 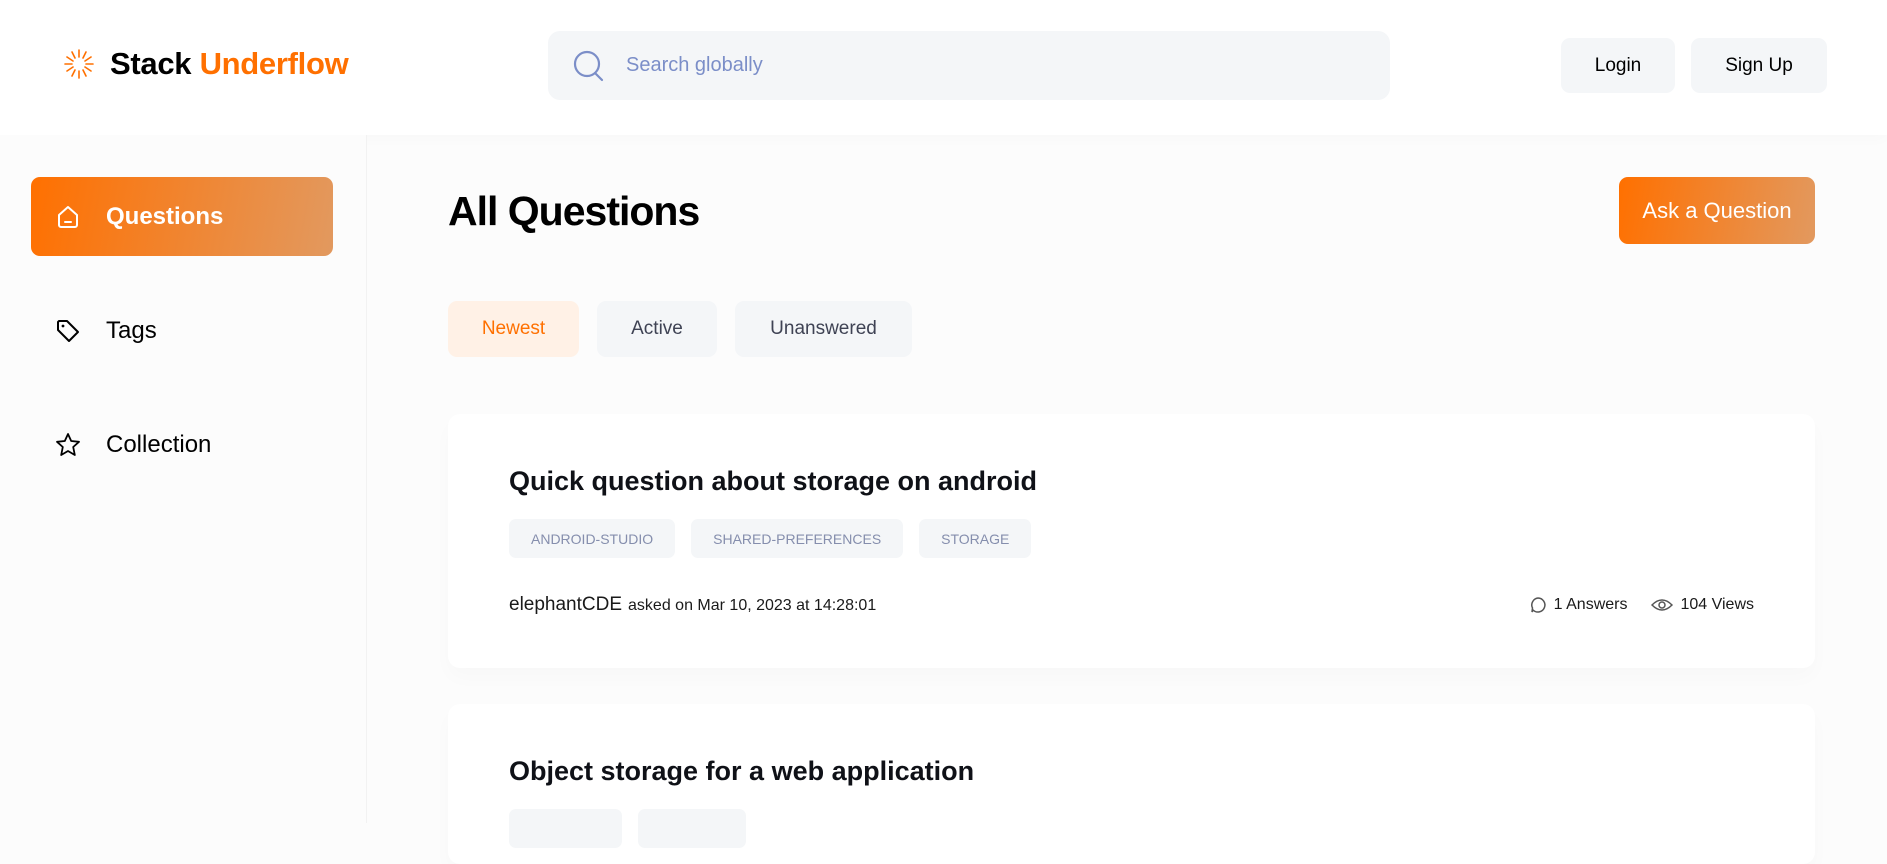 I want to click on logo-icon, so click(x=79, y=64).